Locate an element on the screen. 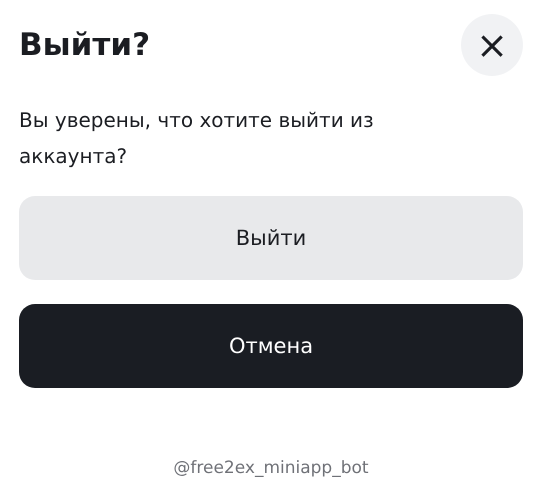 This screenshot has width=538, height=485. close-button: × is located at coordinates (492, 45).